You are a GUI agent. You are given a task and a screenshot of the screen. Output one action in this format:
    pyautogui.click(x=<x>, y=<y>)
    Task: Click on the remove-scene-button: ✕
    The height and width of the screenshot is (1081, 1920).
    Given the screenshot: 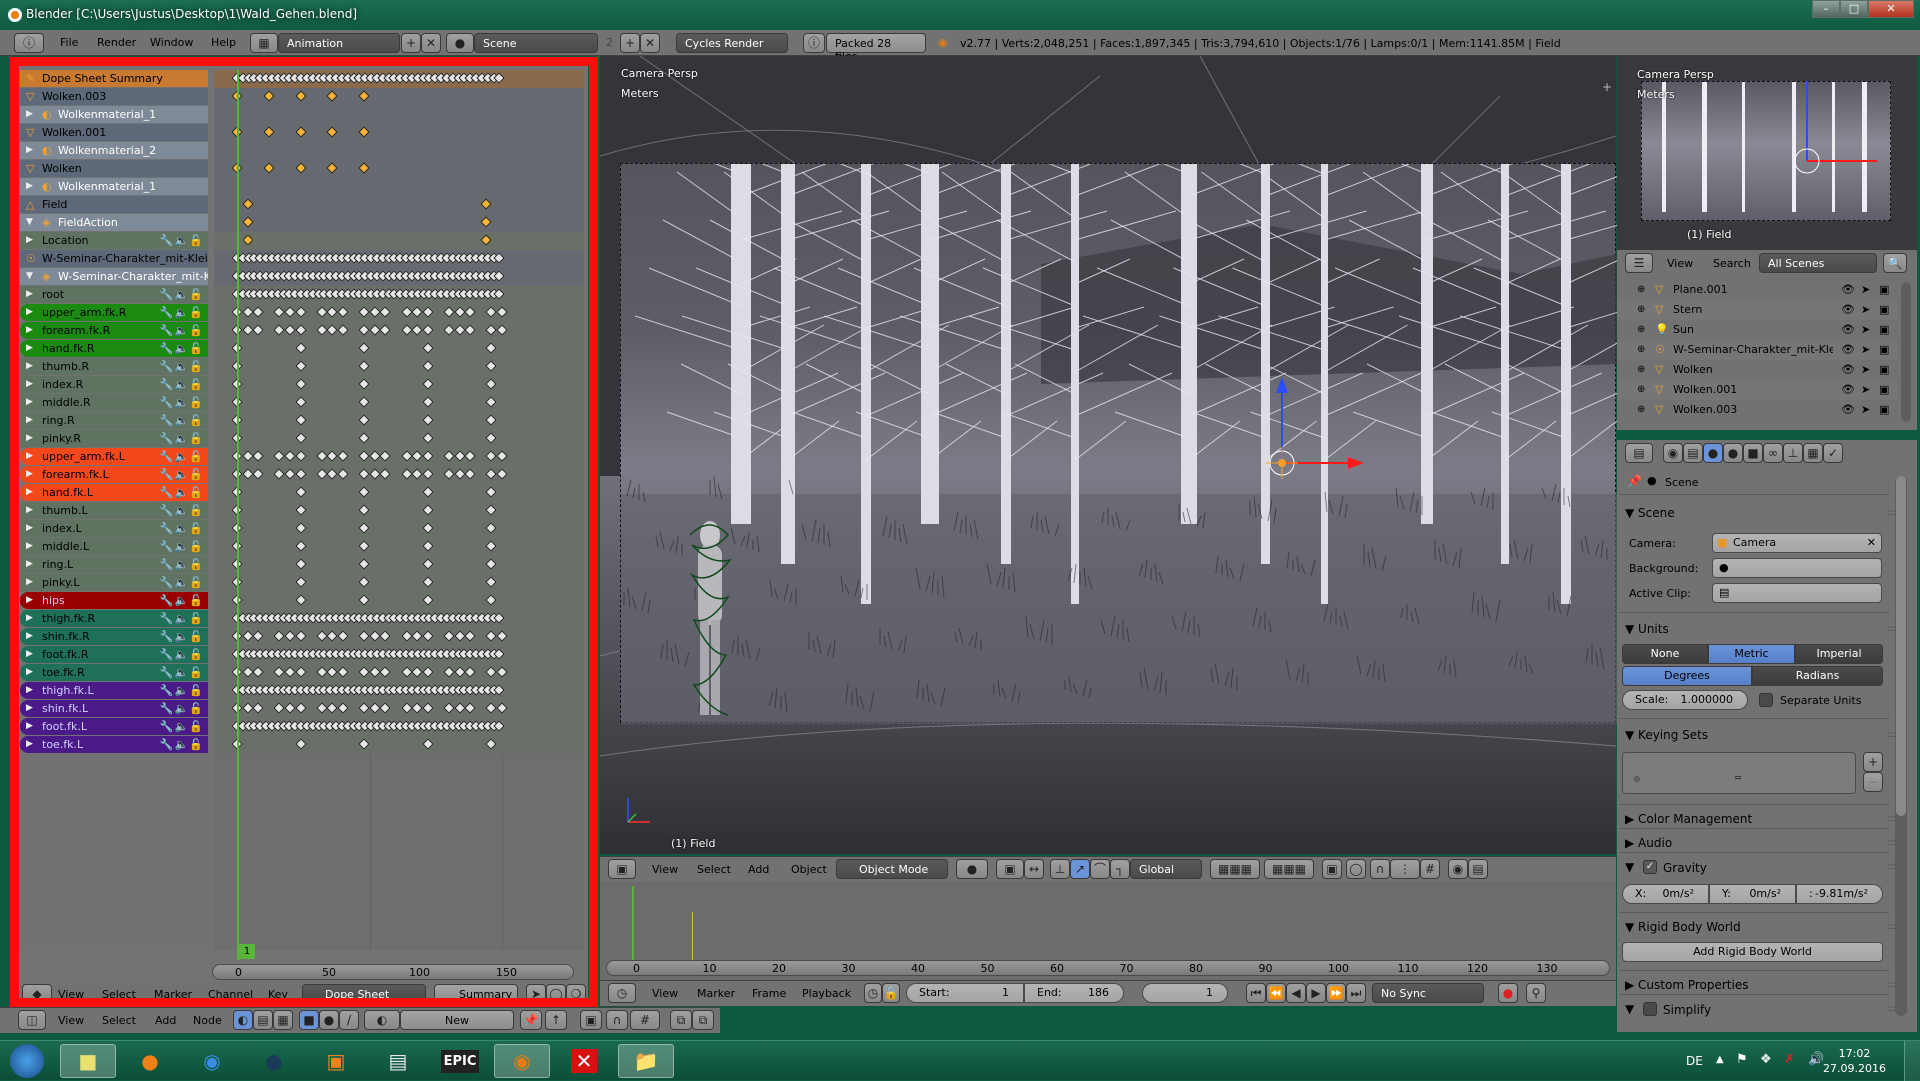 What is the action you would take?
    pyautogui.click(x=650, y=43)
    